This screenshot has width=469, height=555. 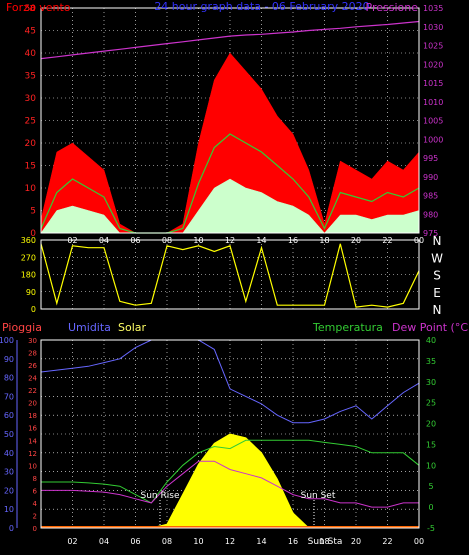 I want to click on bottom-x-tick-label: 20, so click(x=356, y=541).